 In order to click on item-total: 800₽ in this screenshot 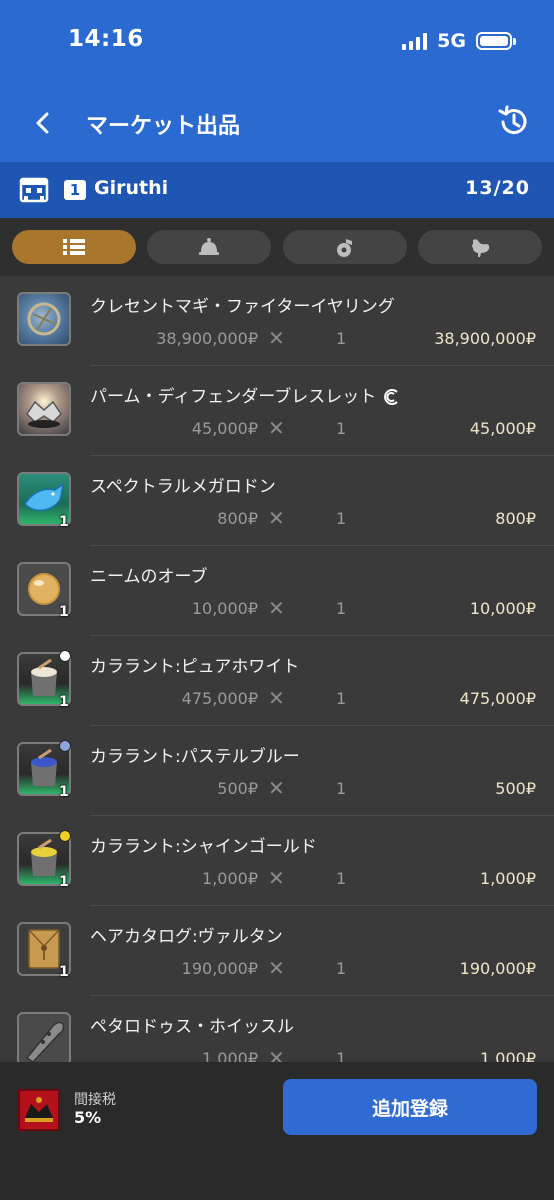, I will do `click(515, 518)`.